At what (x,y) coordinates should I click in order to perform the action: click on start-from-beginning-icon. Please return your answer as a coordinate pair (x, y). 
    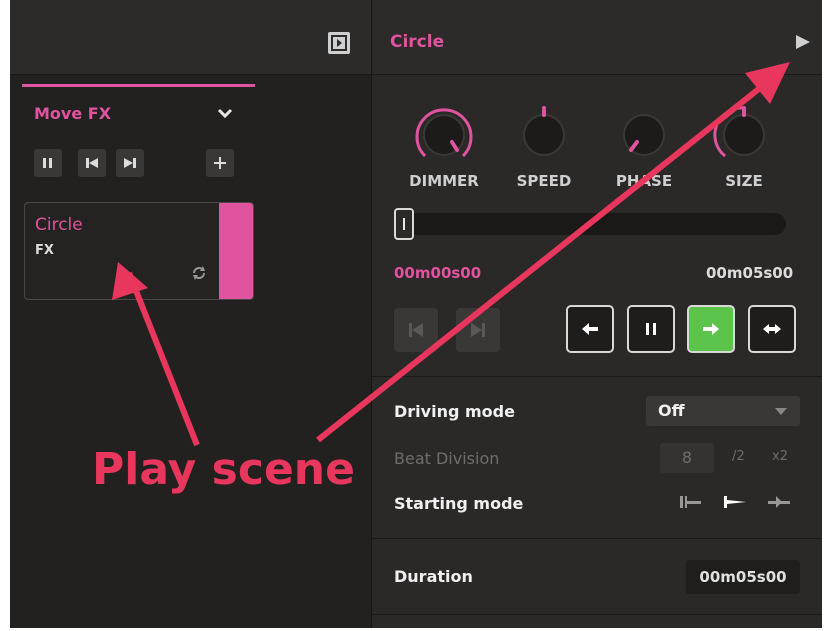
    Looking at the image, I should click on (691, 504).